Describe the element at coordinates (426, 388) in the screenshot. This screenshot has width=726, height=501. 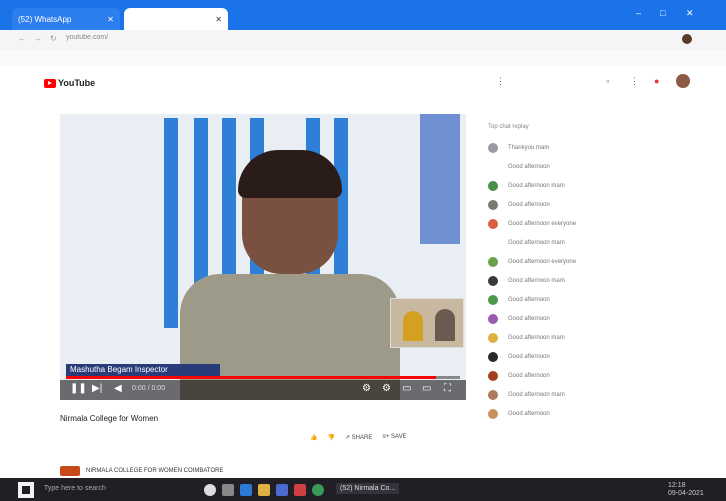
I see `theater-icon: ▭` at that location.